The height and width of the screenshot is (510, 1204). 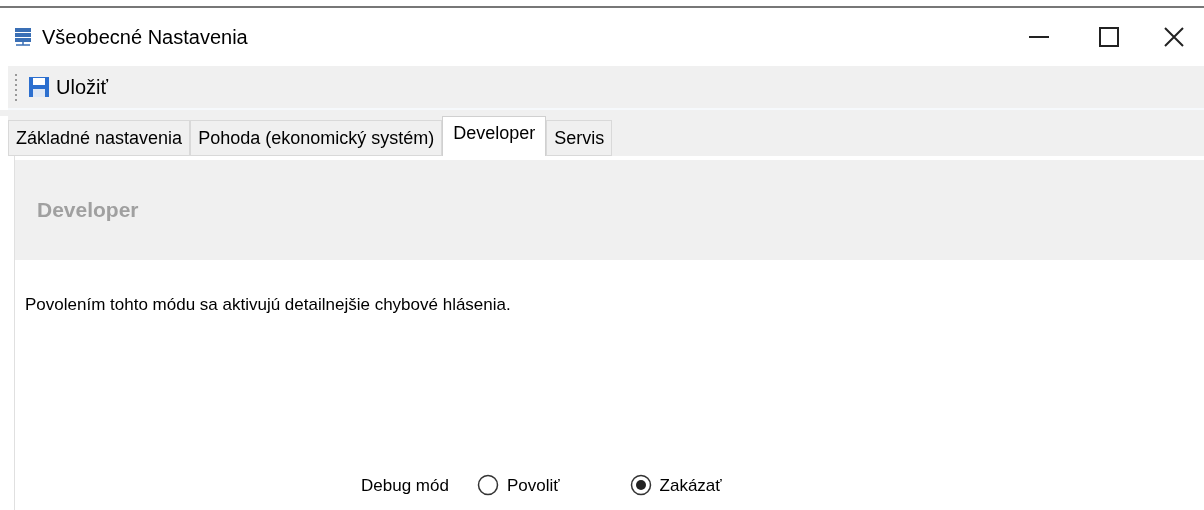 I want to click on window-title: Všeobecné Nastavenia, so click(x=145, y=37).